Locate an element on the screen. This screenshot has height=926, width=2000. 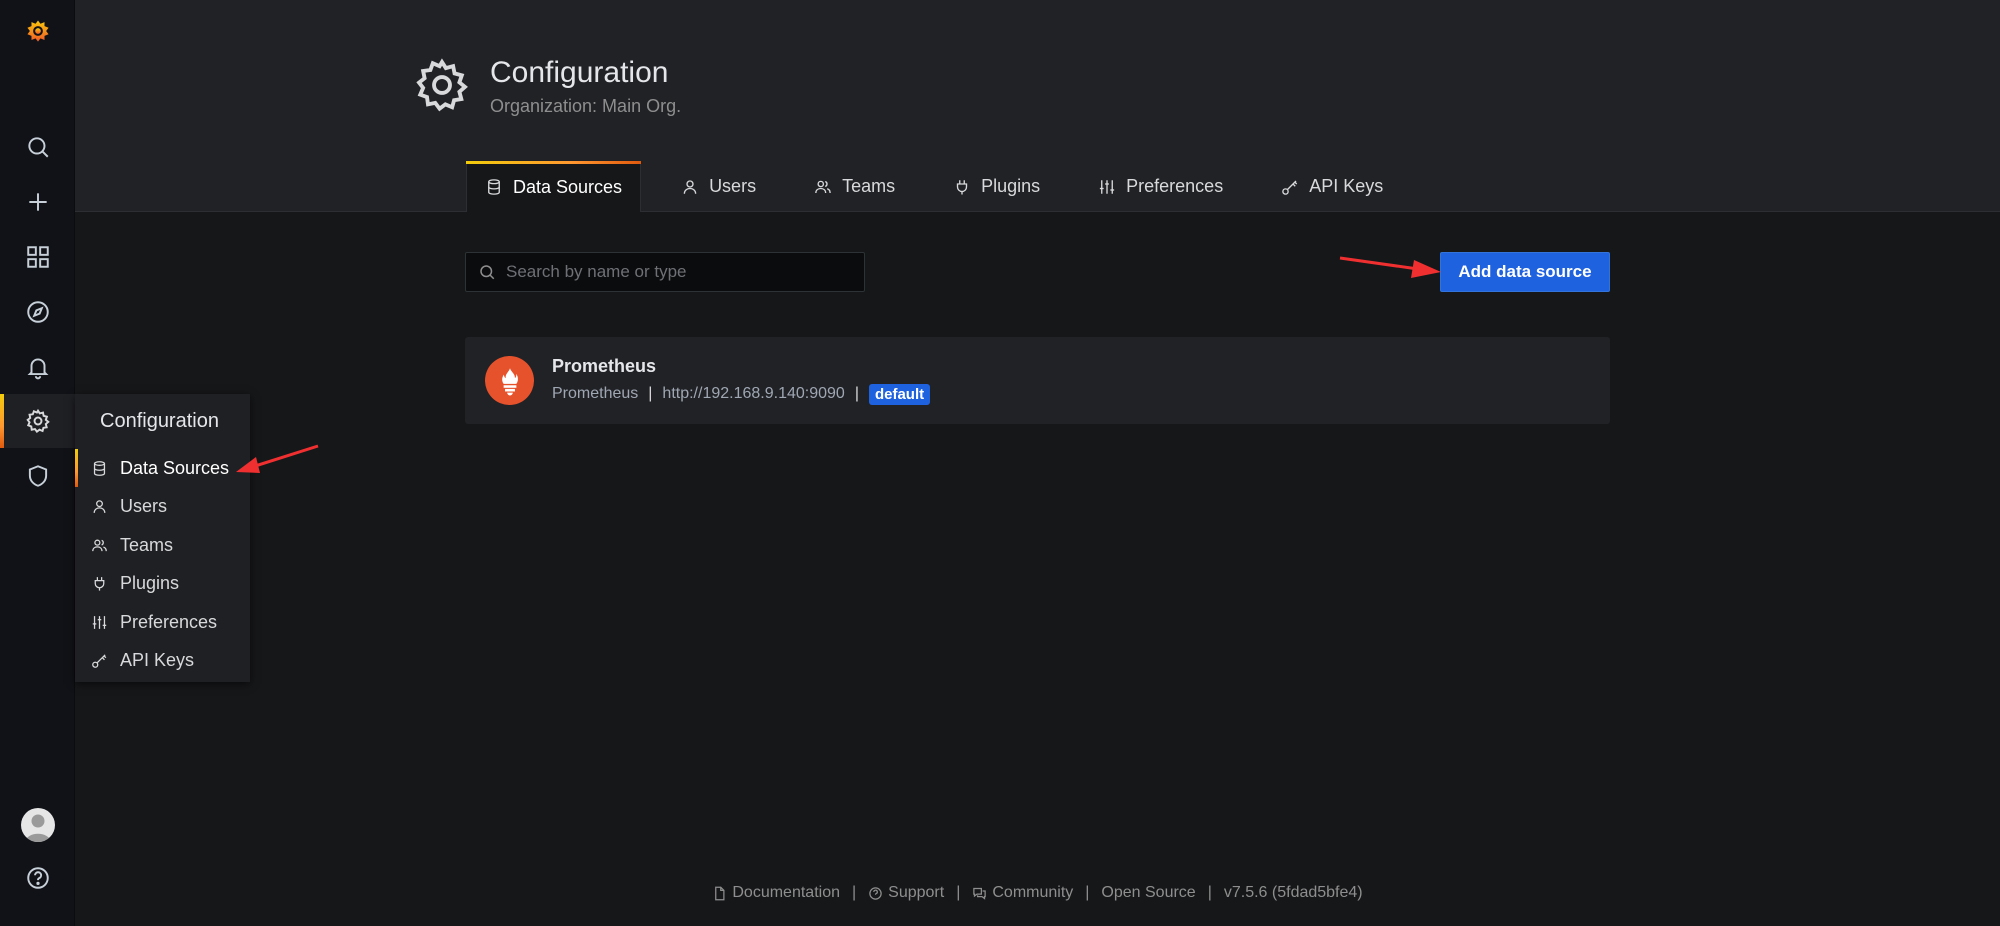
footer-version: v7.5.6 (5fdad5bfe4) is located at coordinates (1293, 893).